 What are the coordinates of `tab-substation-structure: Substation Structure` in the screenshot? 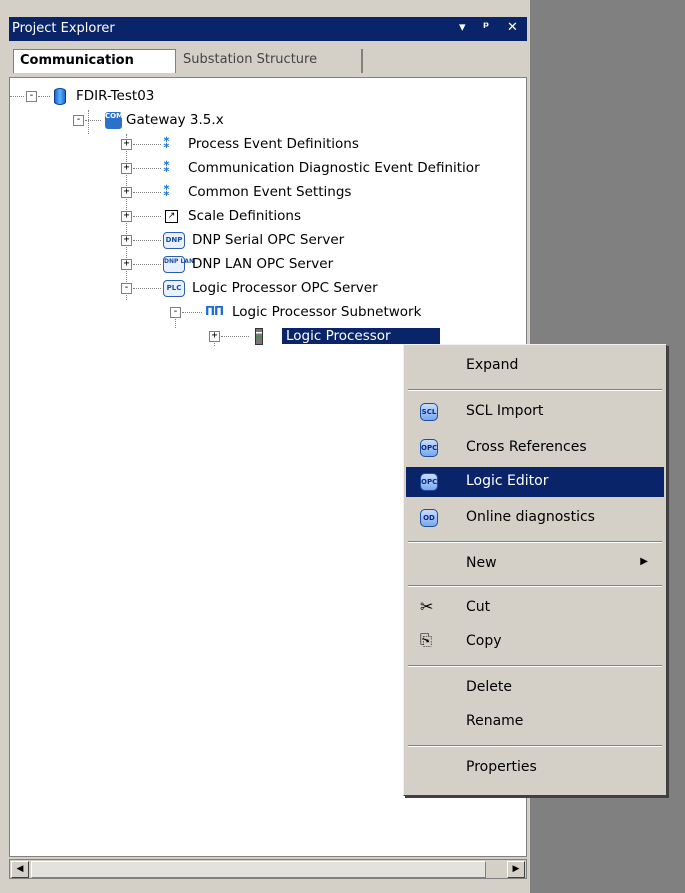 It's located at (270, 61).